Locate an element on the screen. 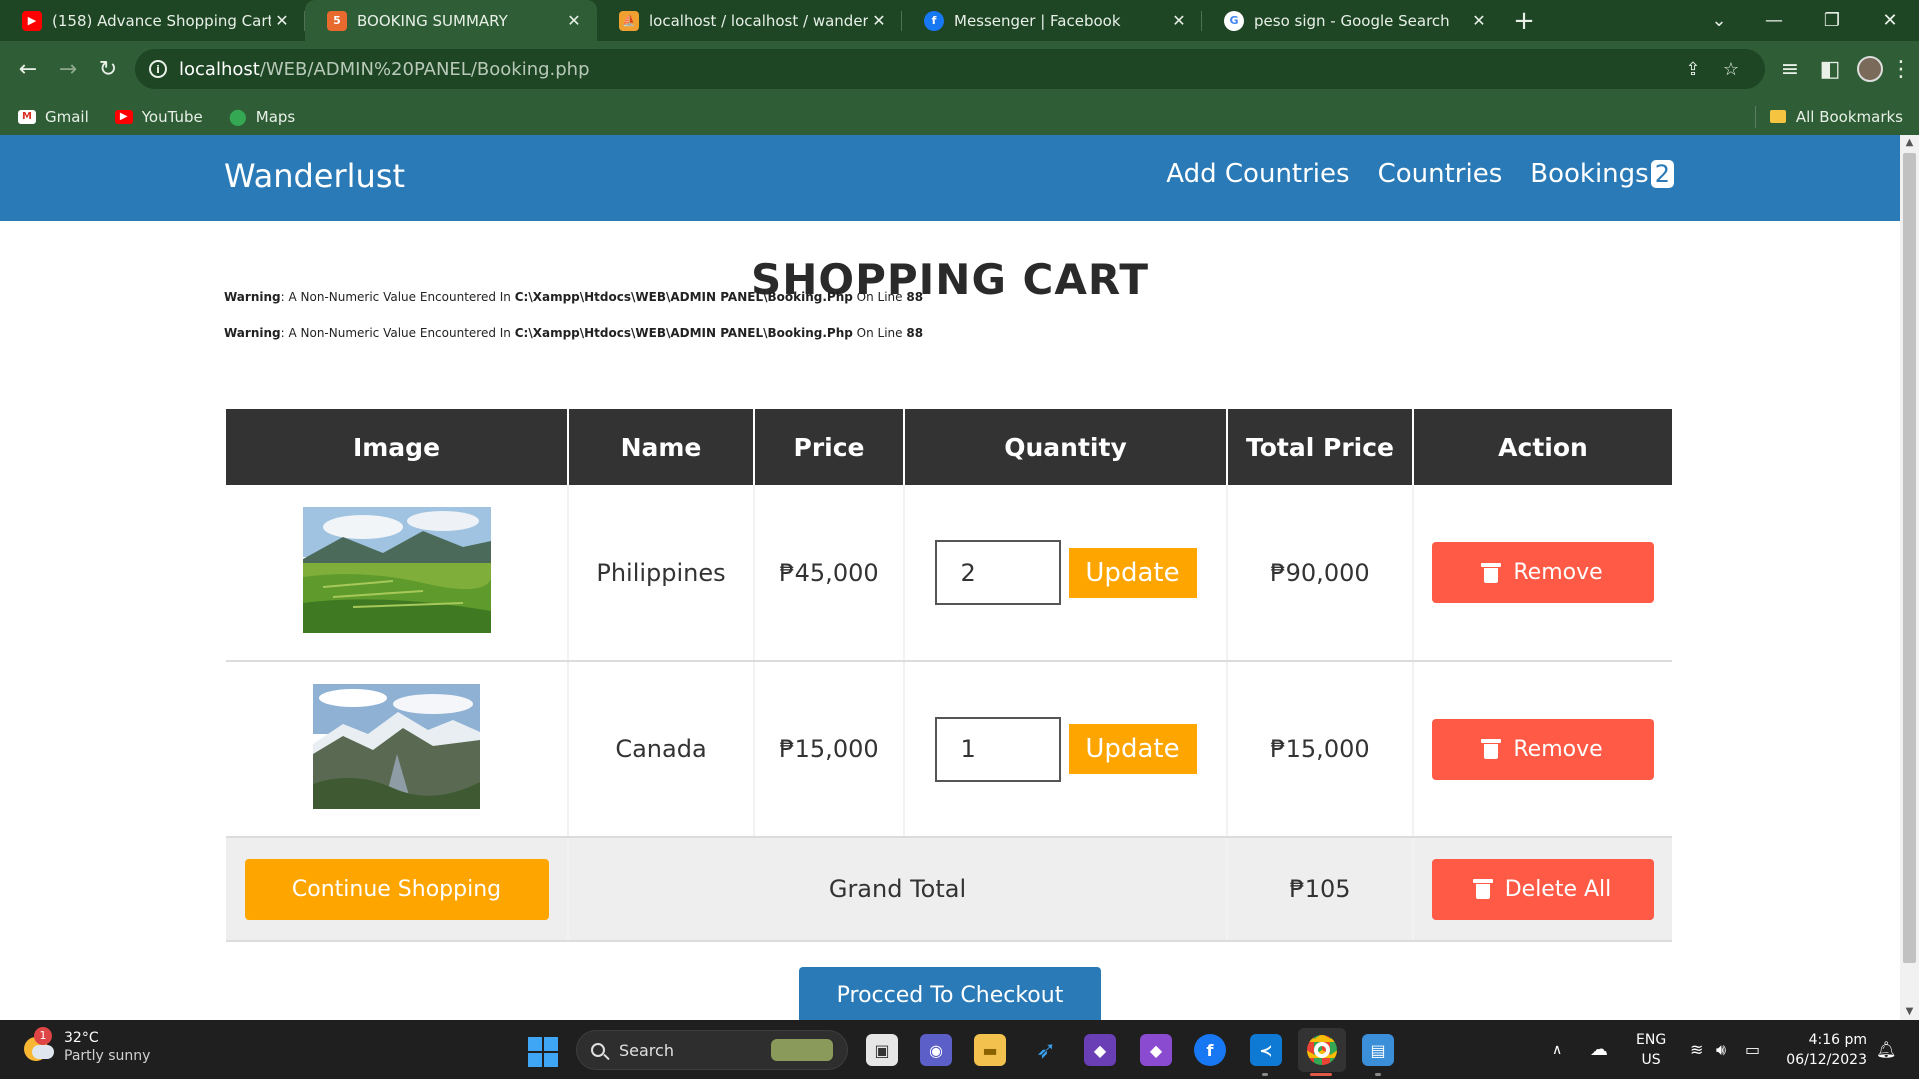 Image resolution: width=1919 pixels, height=1079 pixels. col-header-image: Image is located at coordinates (397, 447).